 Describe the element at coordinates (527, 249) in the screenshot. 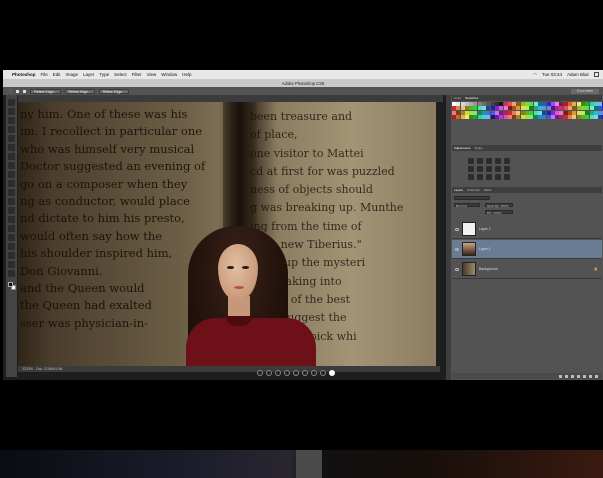

I see `layer-row-layer1: Layer 1` at that location.